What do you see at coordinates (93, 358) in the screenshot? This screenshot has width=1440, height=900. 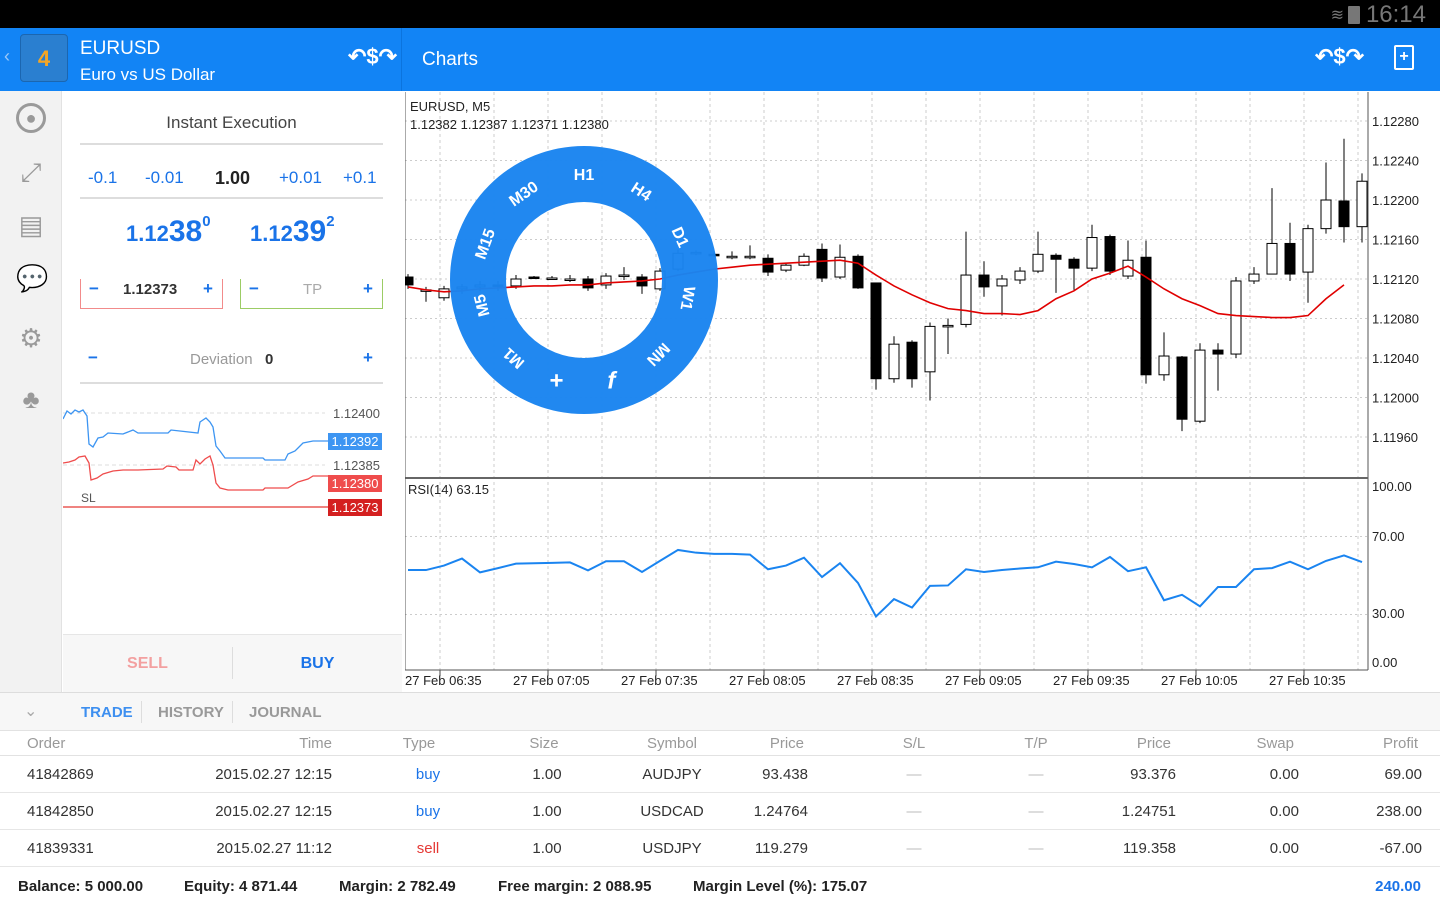 I see `deviation-minus-button: −` at bounding box center [93, 358].